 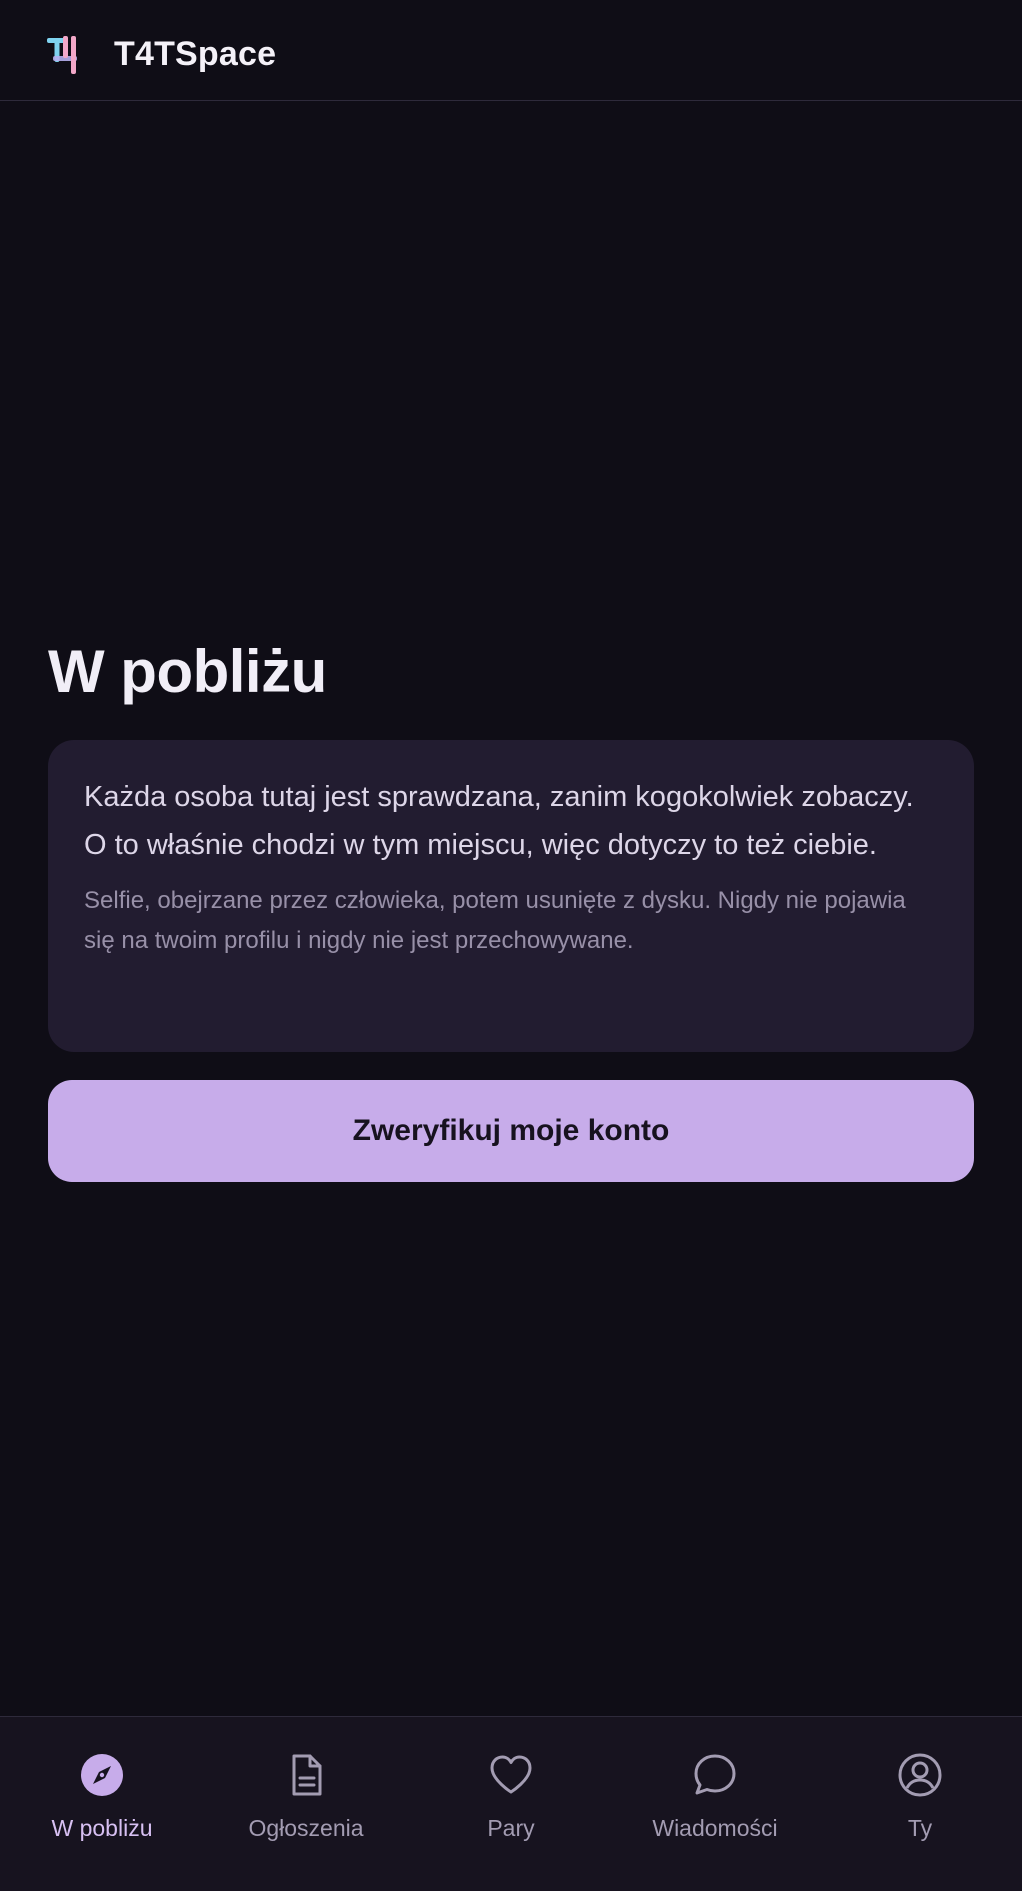 I want to click on brand-name: T4TSpace, so click(x=195, y=54).